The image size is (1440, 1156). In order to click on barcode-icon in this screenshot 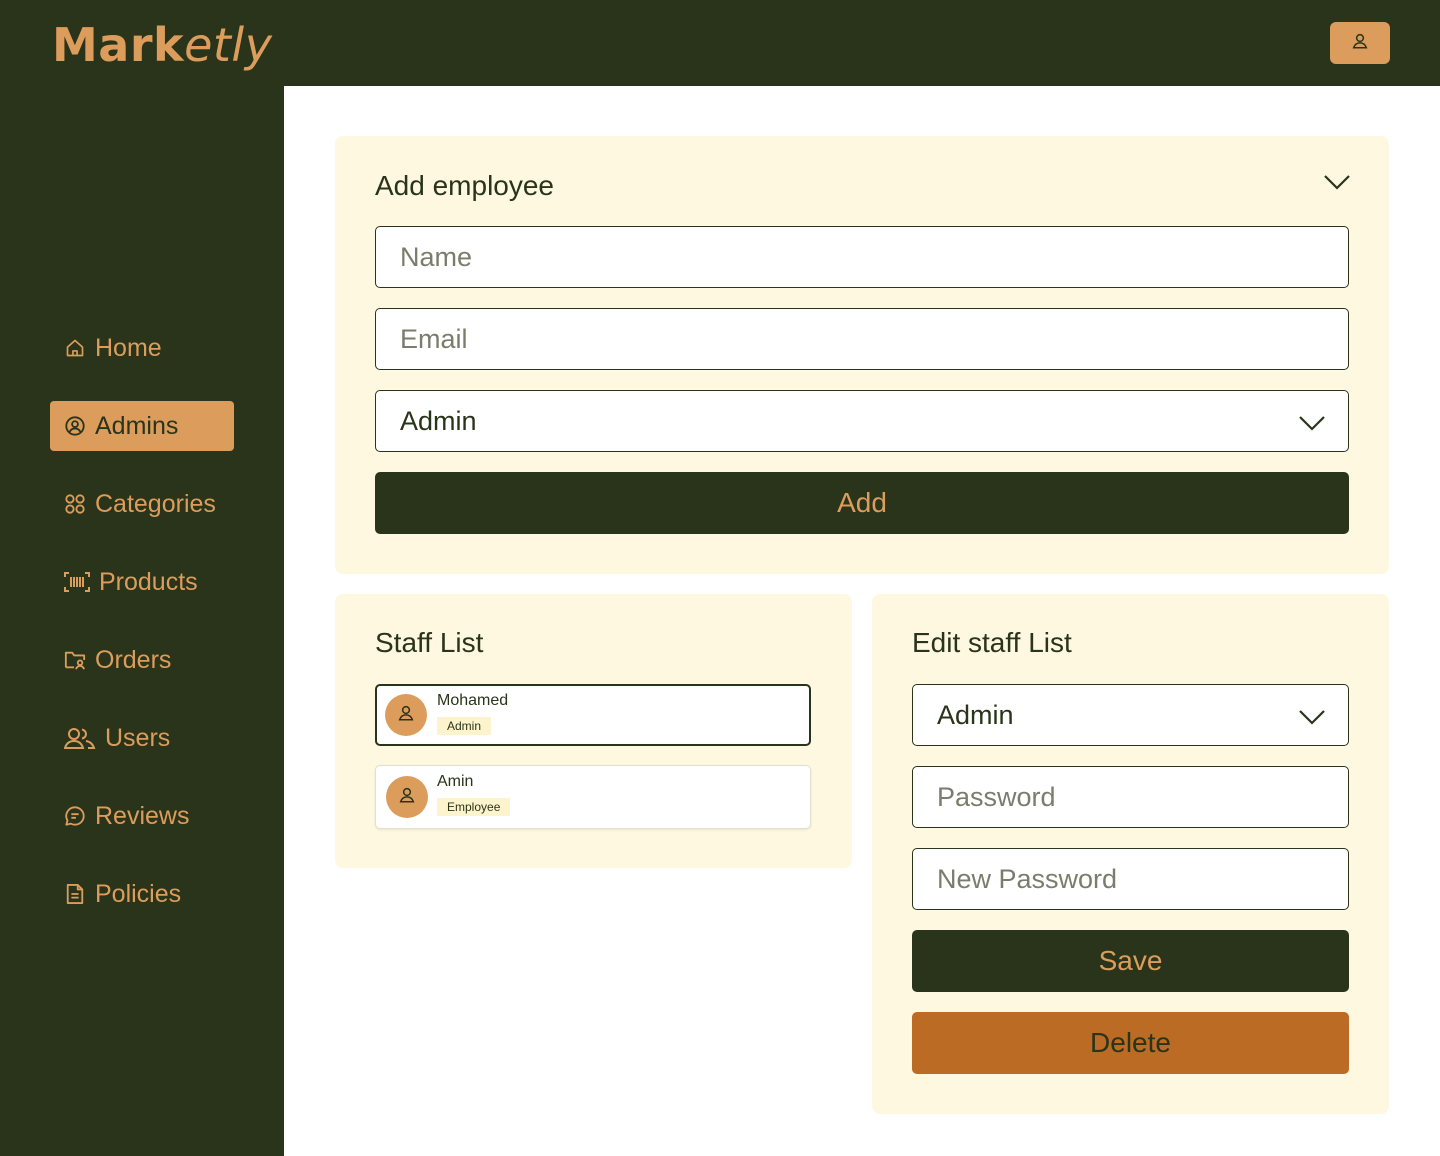, I will do `click(77, 582)`.